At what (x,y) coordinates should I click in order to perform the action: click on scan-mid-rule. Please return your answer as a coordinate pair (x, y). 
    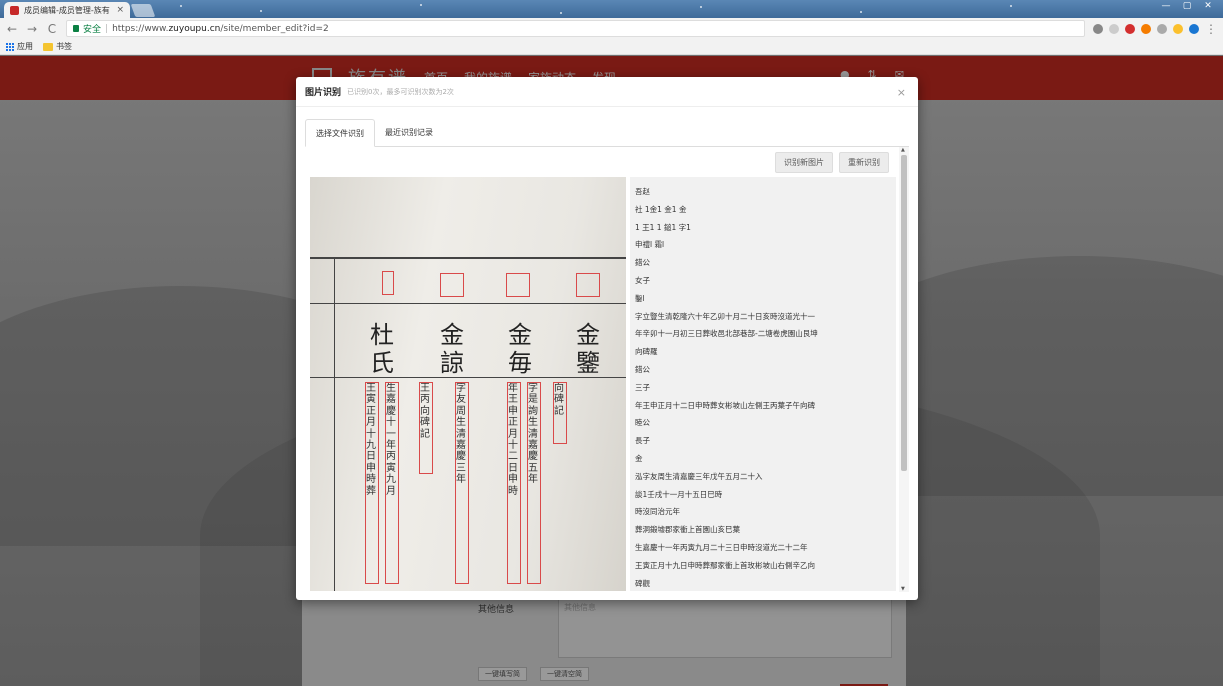
    Looking at the image, I should click on (468, 303).